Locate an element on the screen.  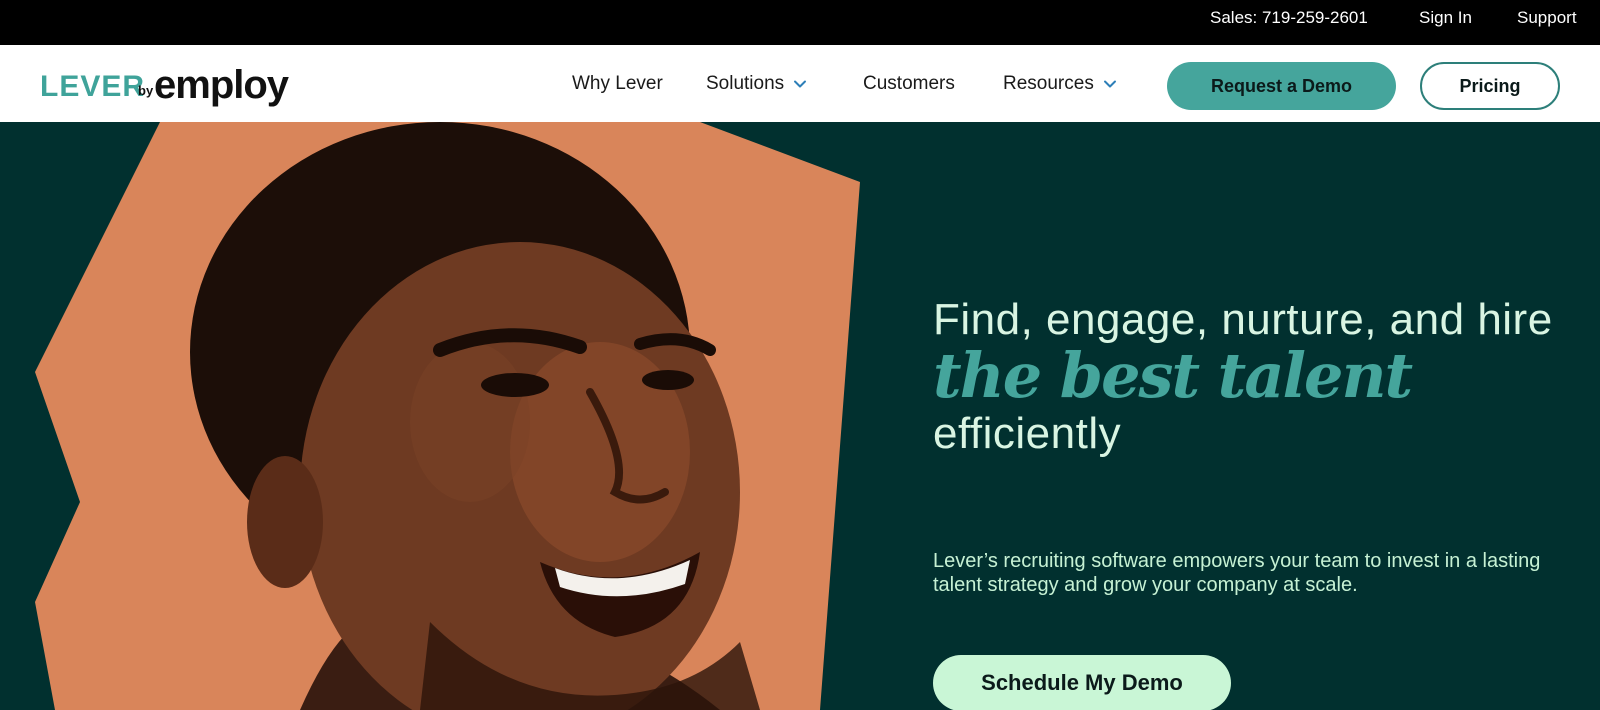
nav-item-why-lever: Why Lever is located at coordinates (617, 83).